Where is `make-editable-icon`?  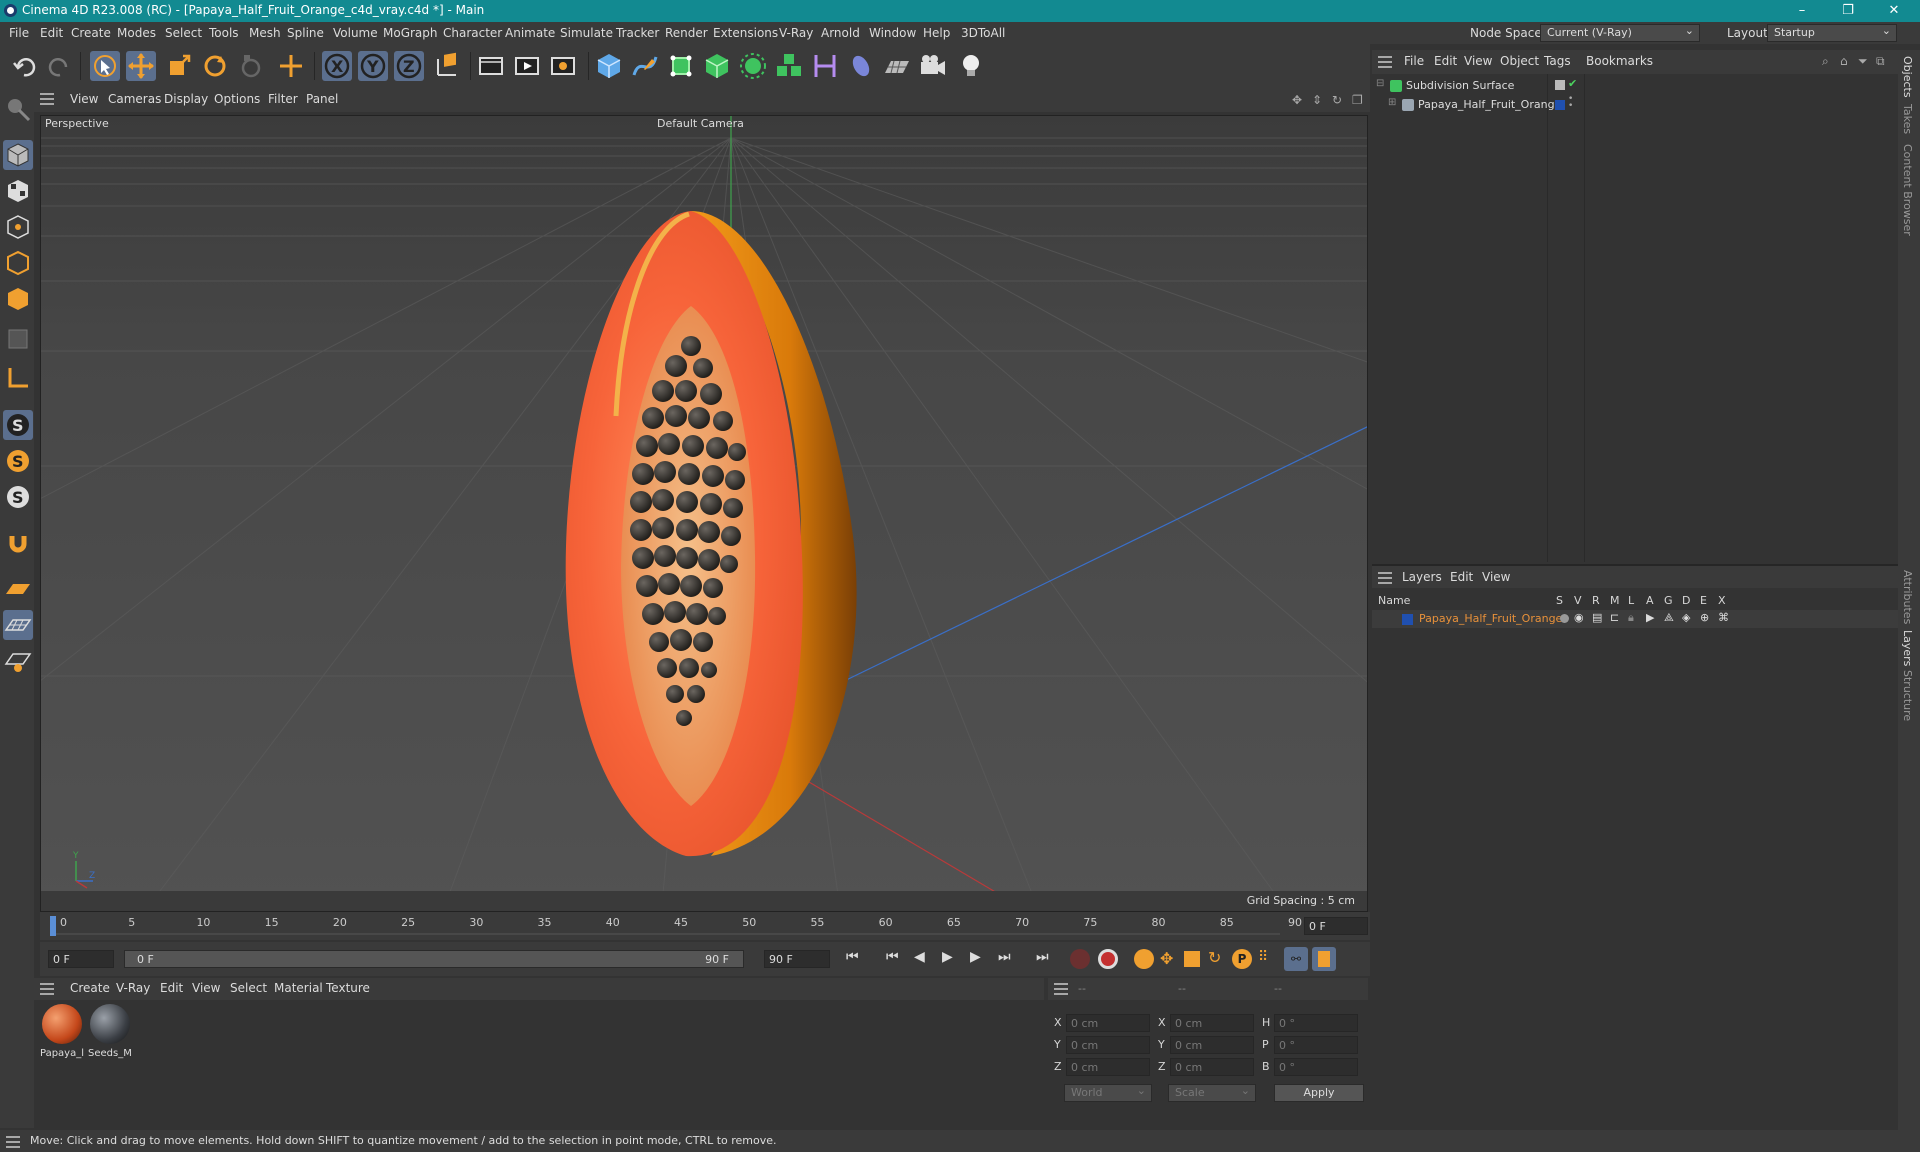 make-editable-icon is located at coordinates (18, 109).